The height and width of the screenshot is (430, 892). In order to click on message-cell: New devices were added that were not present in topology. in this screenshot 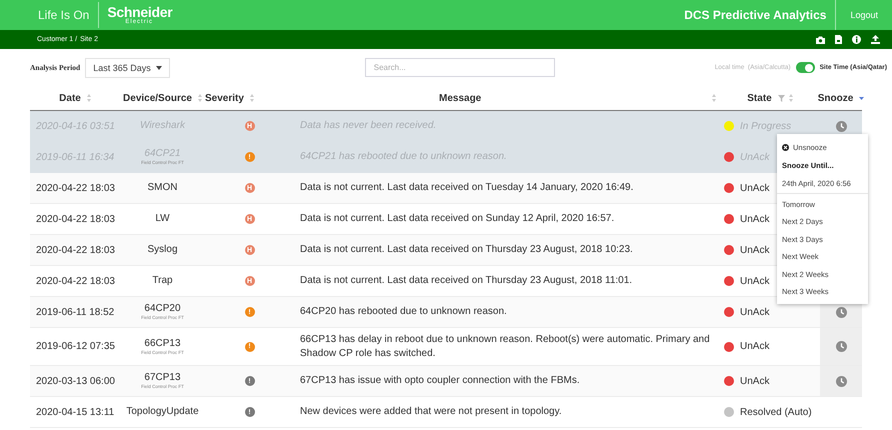, I will do `click(431, 412)`.